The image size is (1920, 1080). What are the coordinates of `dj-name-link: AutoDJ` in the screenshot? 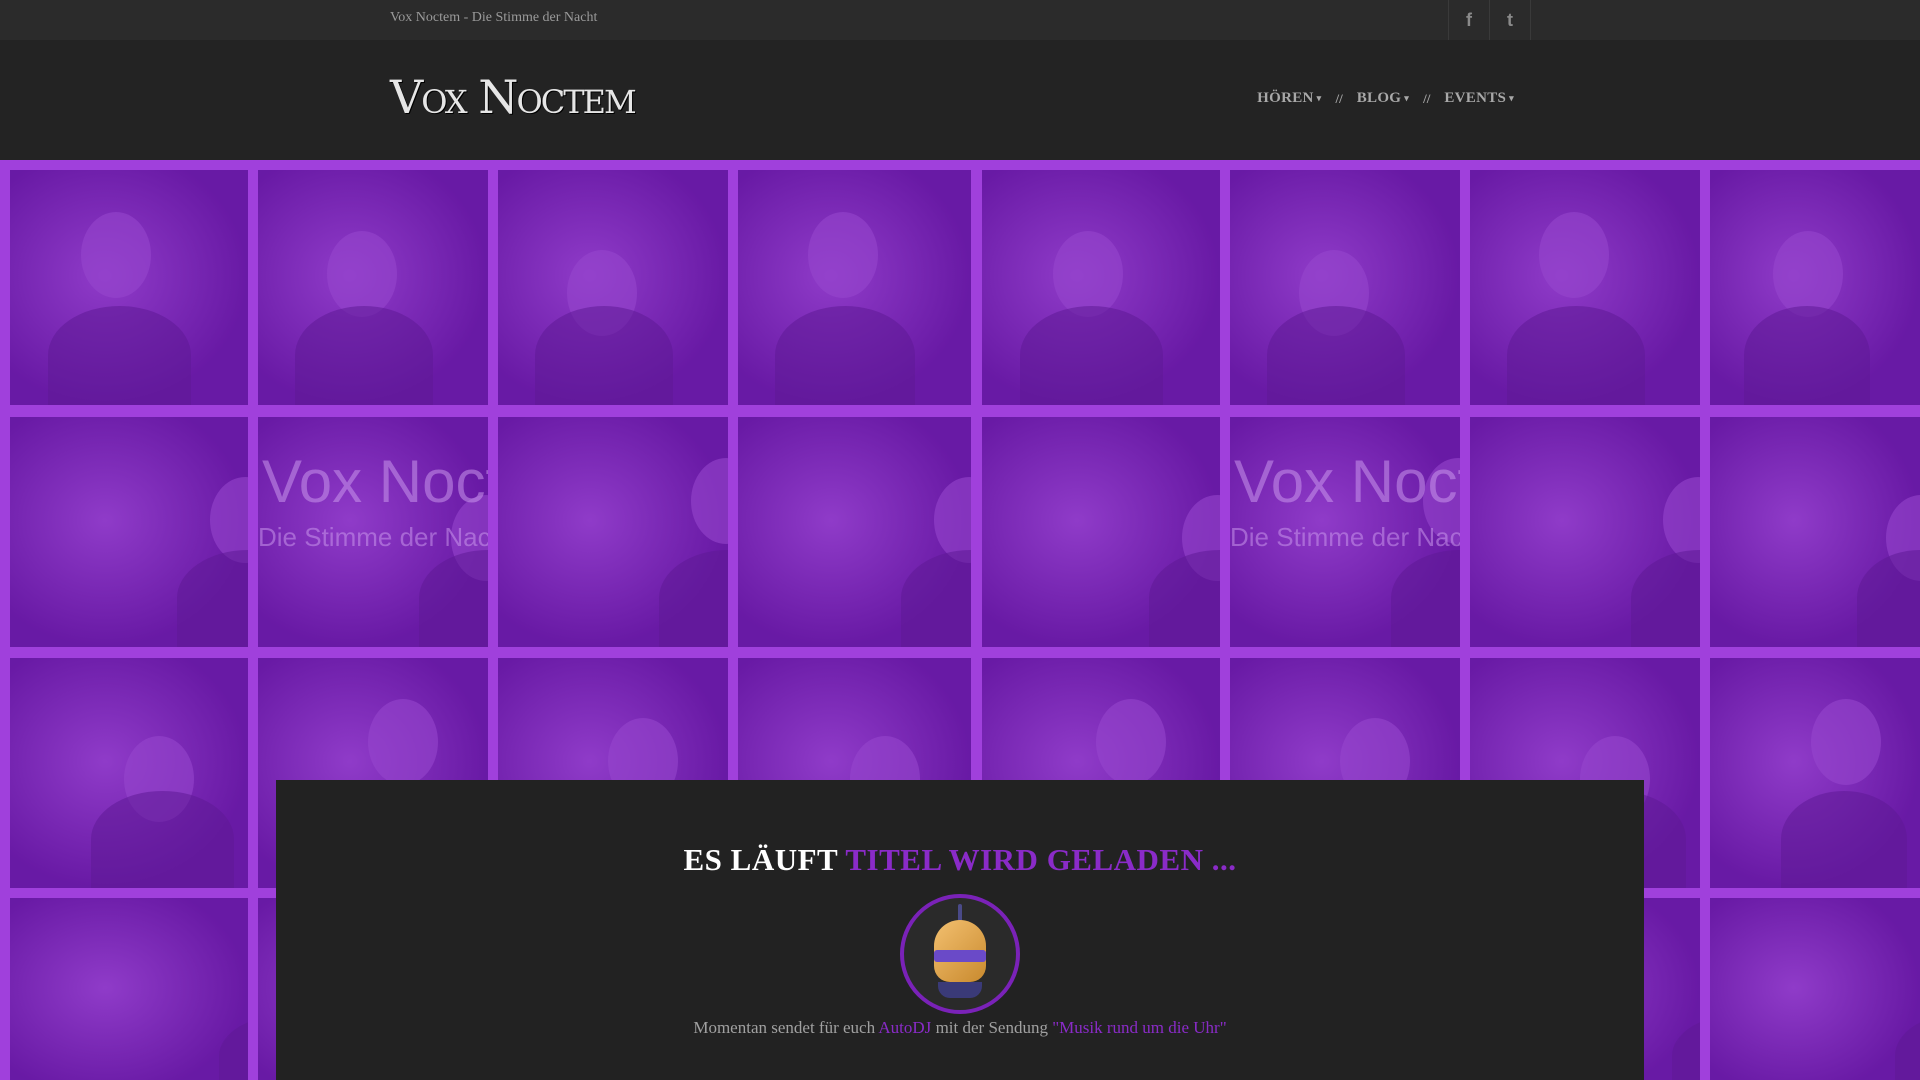 It's located at (904, 1027).